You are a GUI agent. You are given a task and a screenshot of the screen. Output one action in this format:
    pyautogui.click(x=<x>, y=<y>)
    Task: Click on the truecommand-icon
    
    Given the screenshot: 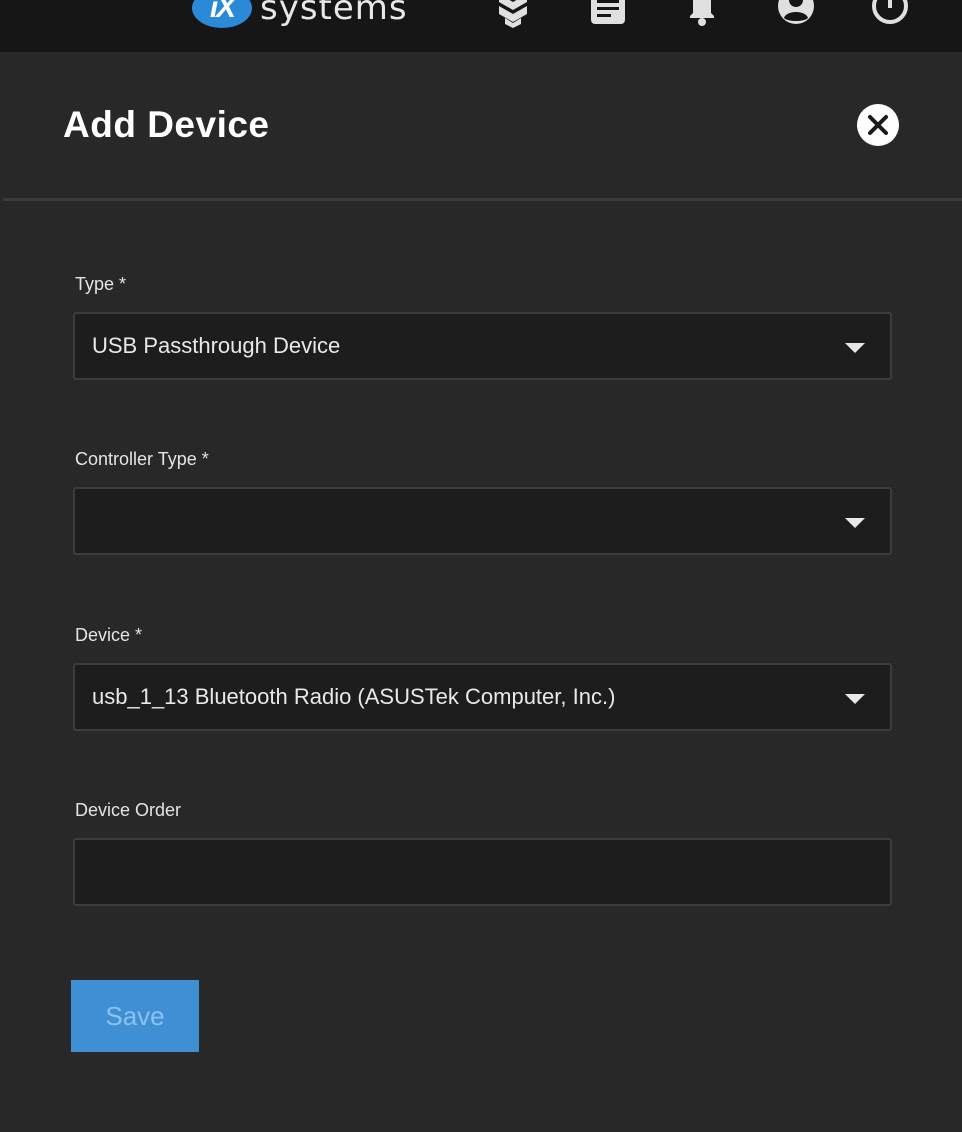 What is the action you would take?
    pyautogui.click(x=513, y=15)
    